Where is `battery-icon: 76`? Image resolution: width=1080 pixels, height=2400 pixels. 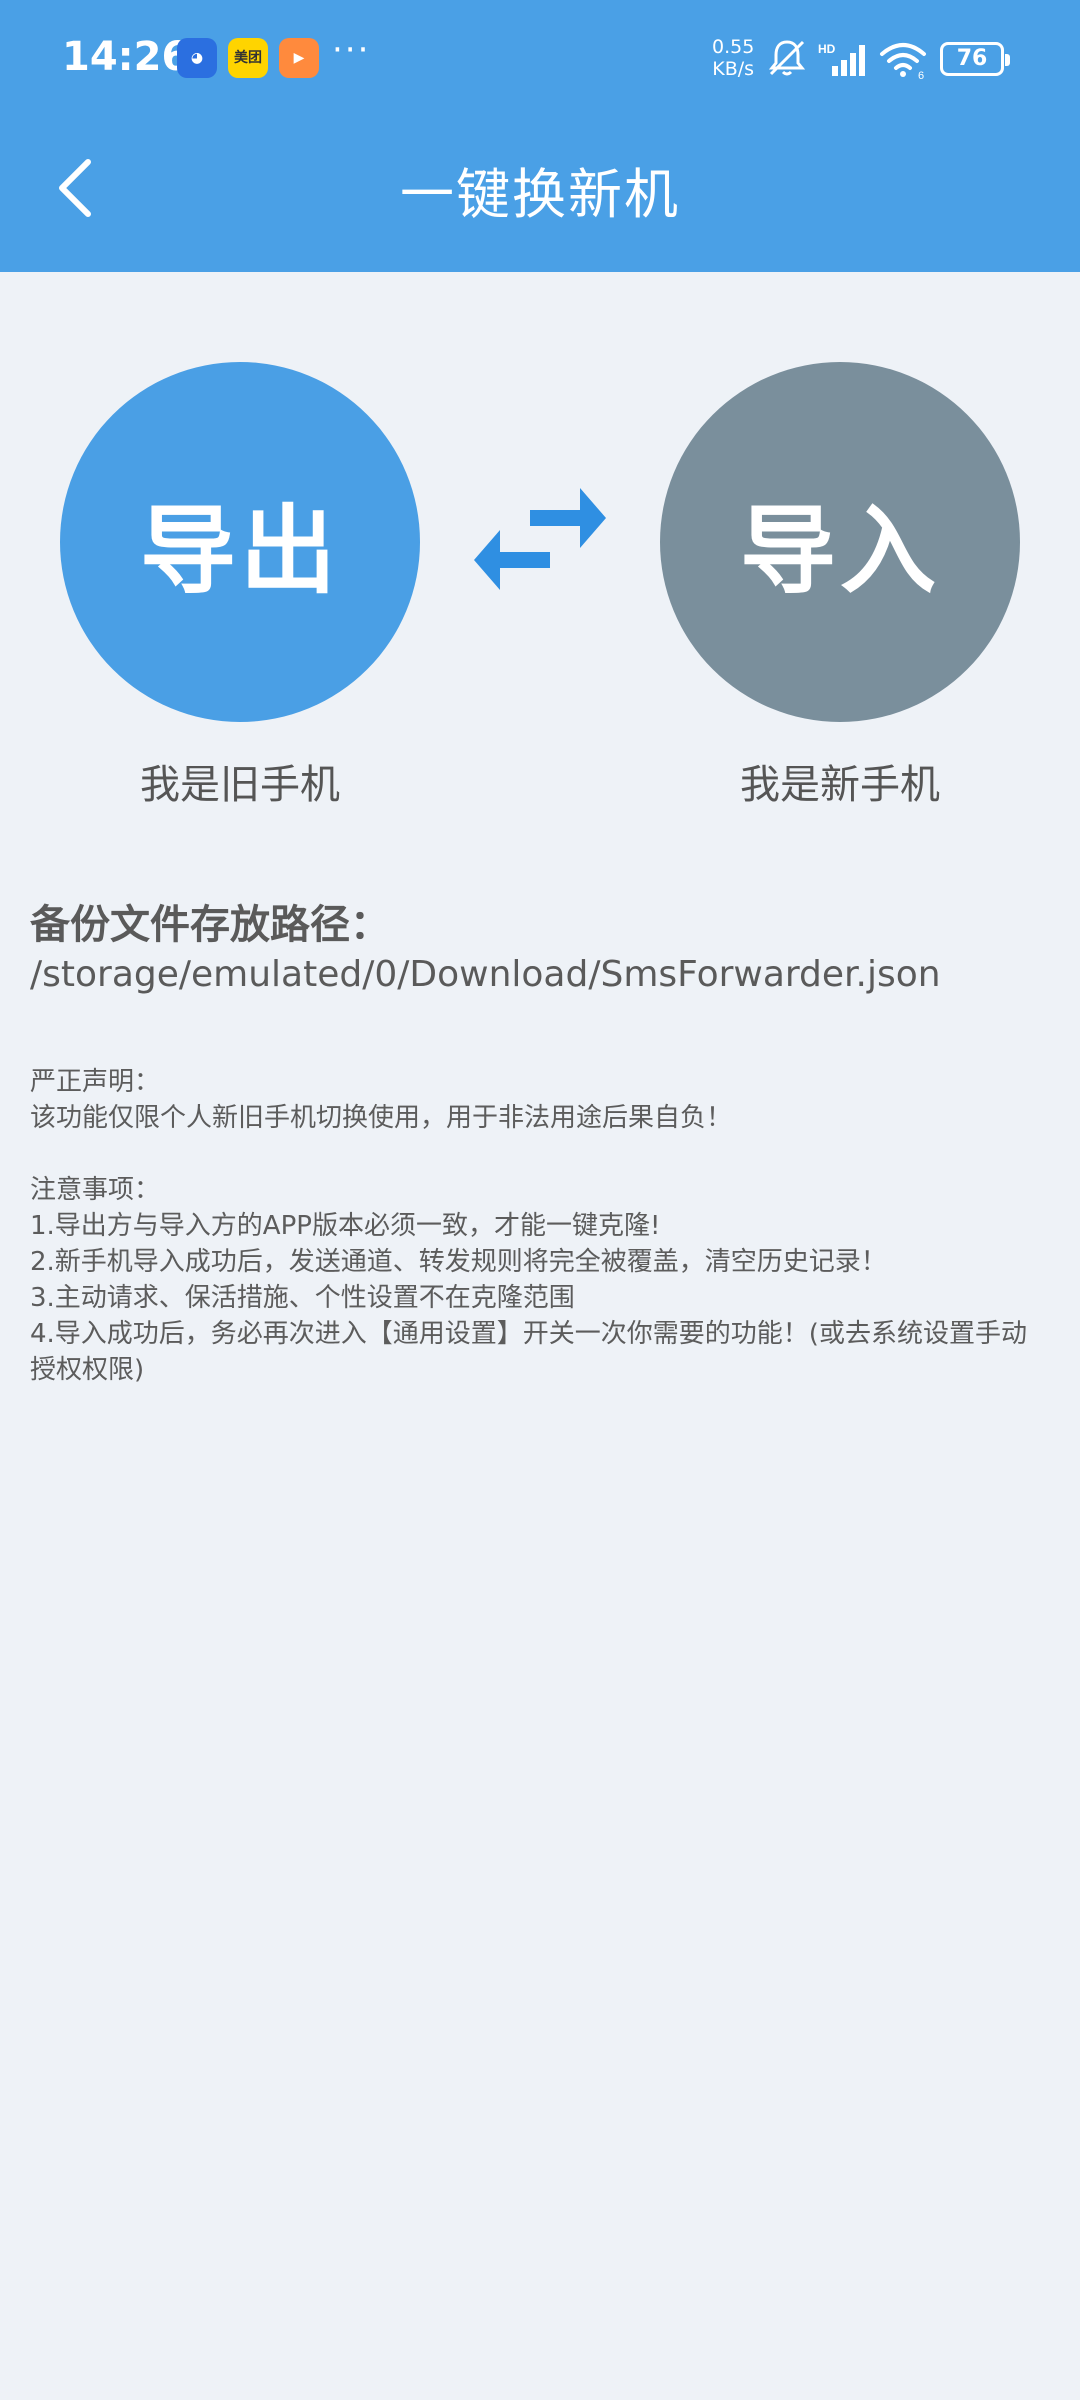
battery-icon: 76 is located at coordinates (975, 59).